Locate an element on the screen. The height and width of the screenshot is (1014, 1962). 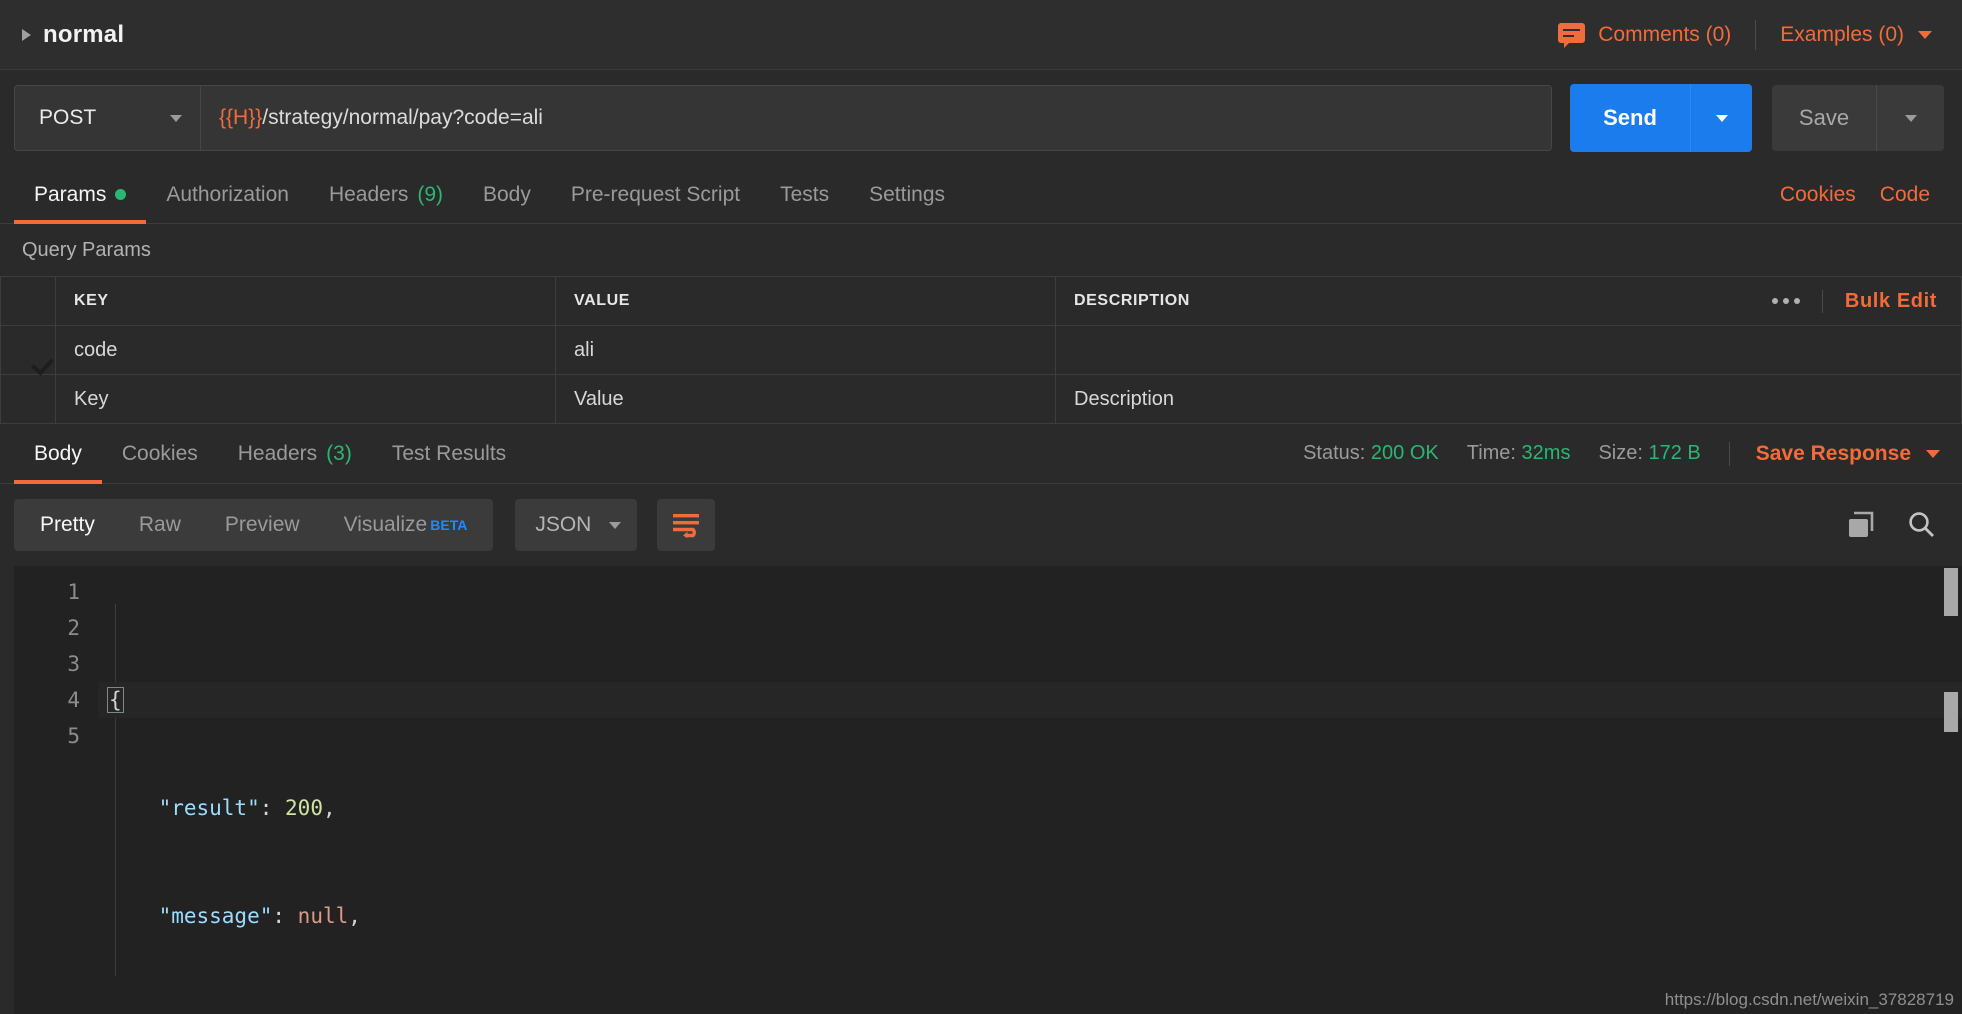
new-param-key-input: Key is located at coordinates (305, 399).